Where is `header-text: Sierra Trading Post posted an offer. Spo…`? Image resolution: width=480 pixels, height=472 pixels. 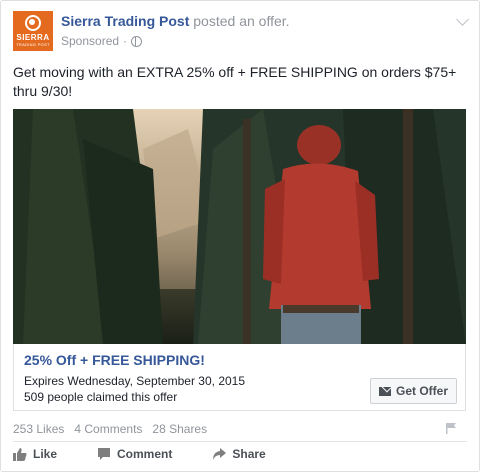
header-text: Sierra Trading Post posted an offer. Spo… is located at coordinates (175, 31).